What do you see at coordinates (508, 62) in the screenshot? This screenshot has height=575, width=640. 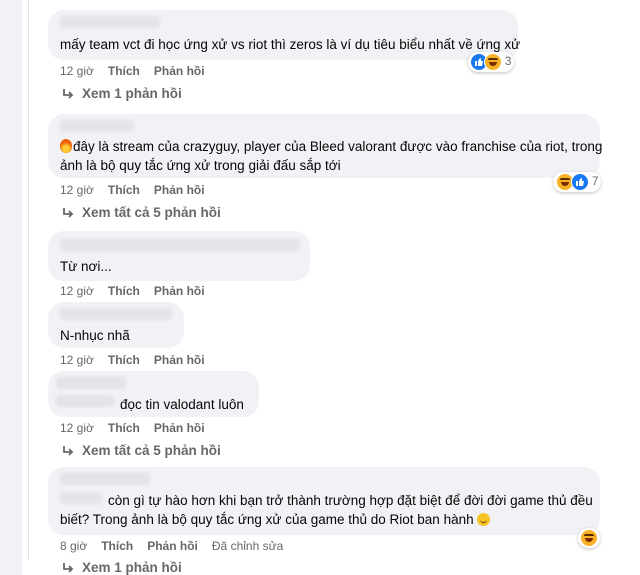 I see `reaction-count: 3` at bounding box center [508, 62].